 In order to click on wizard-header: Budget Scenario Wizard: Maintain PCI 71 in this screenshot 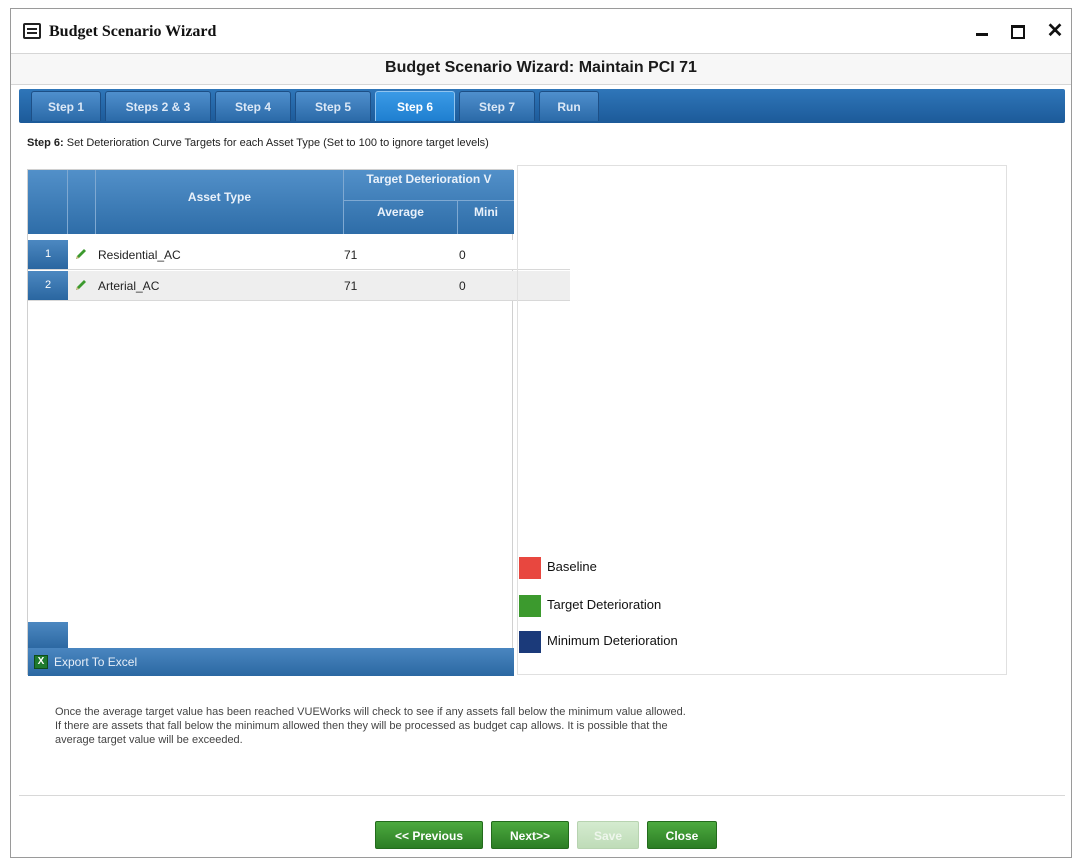, I will do `click(541, 69)`.